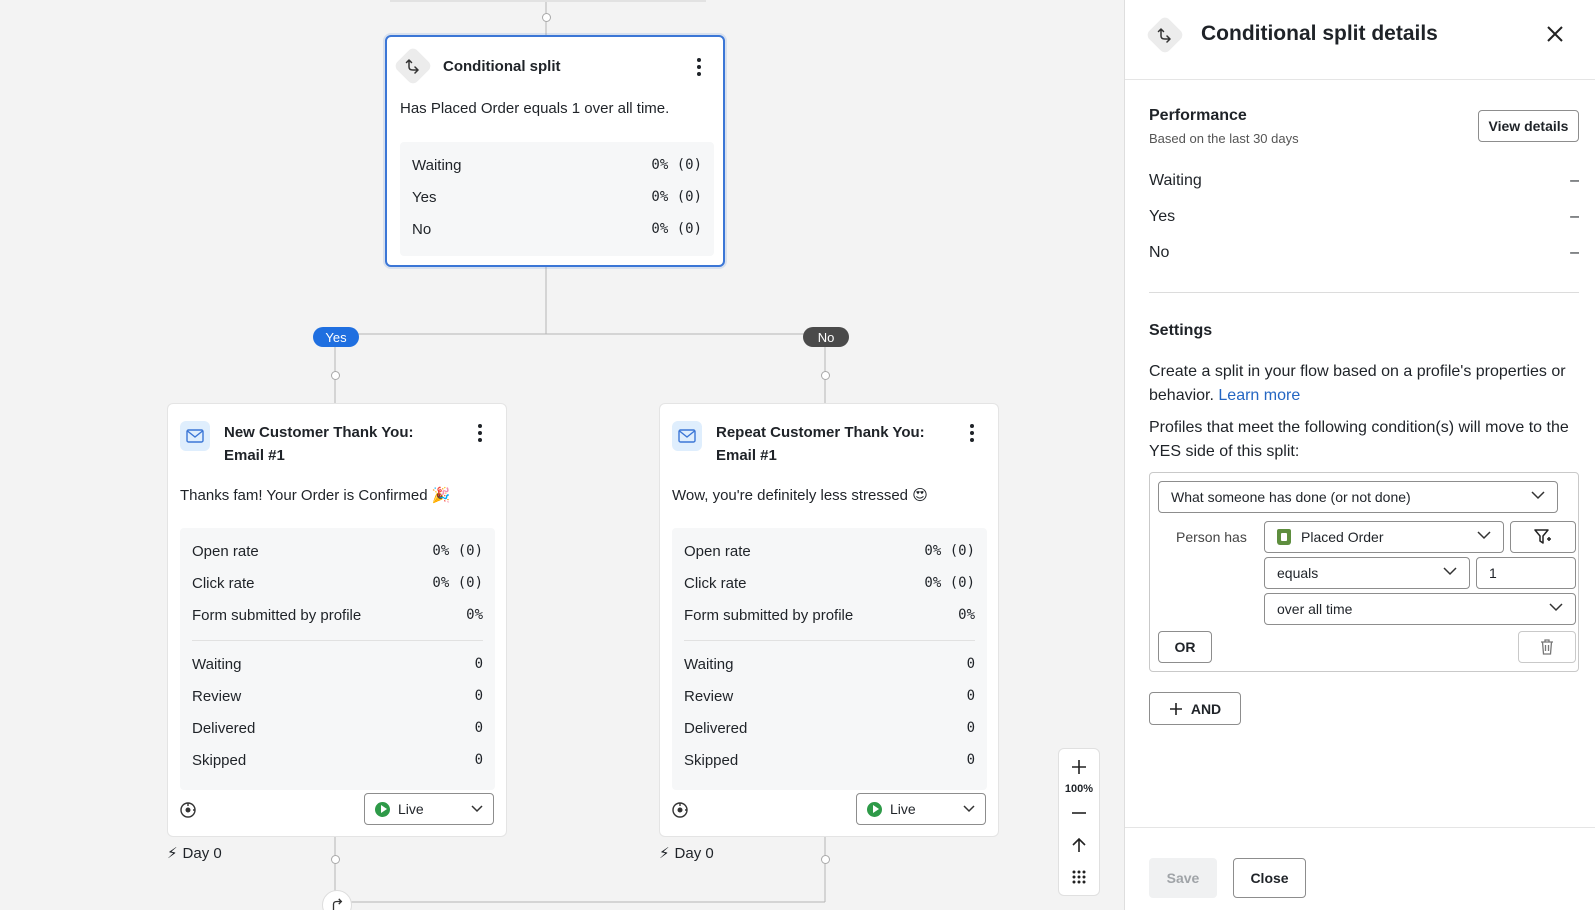  Describe the element at coordinates (1269, 878) in the screenshot. I see `close-button: Close` at that location.